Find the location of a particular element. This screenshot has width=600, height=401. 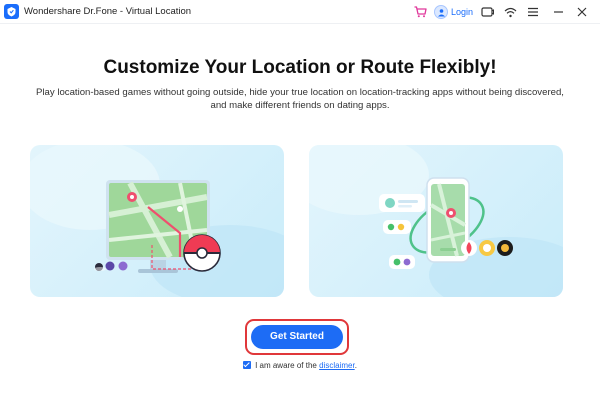

login-button: Login is located at coordinates (453, 12).